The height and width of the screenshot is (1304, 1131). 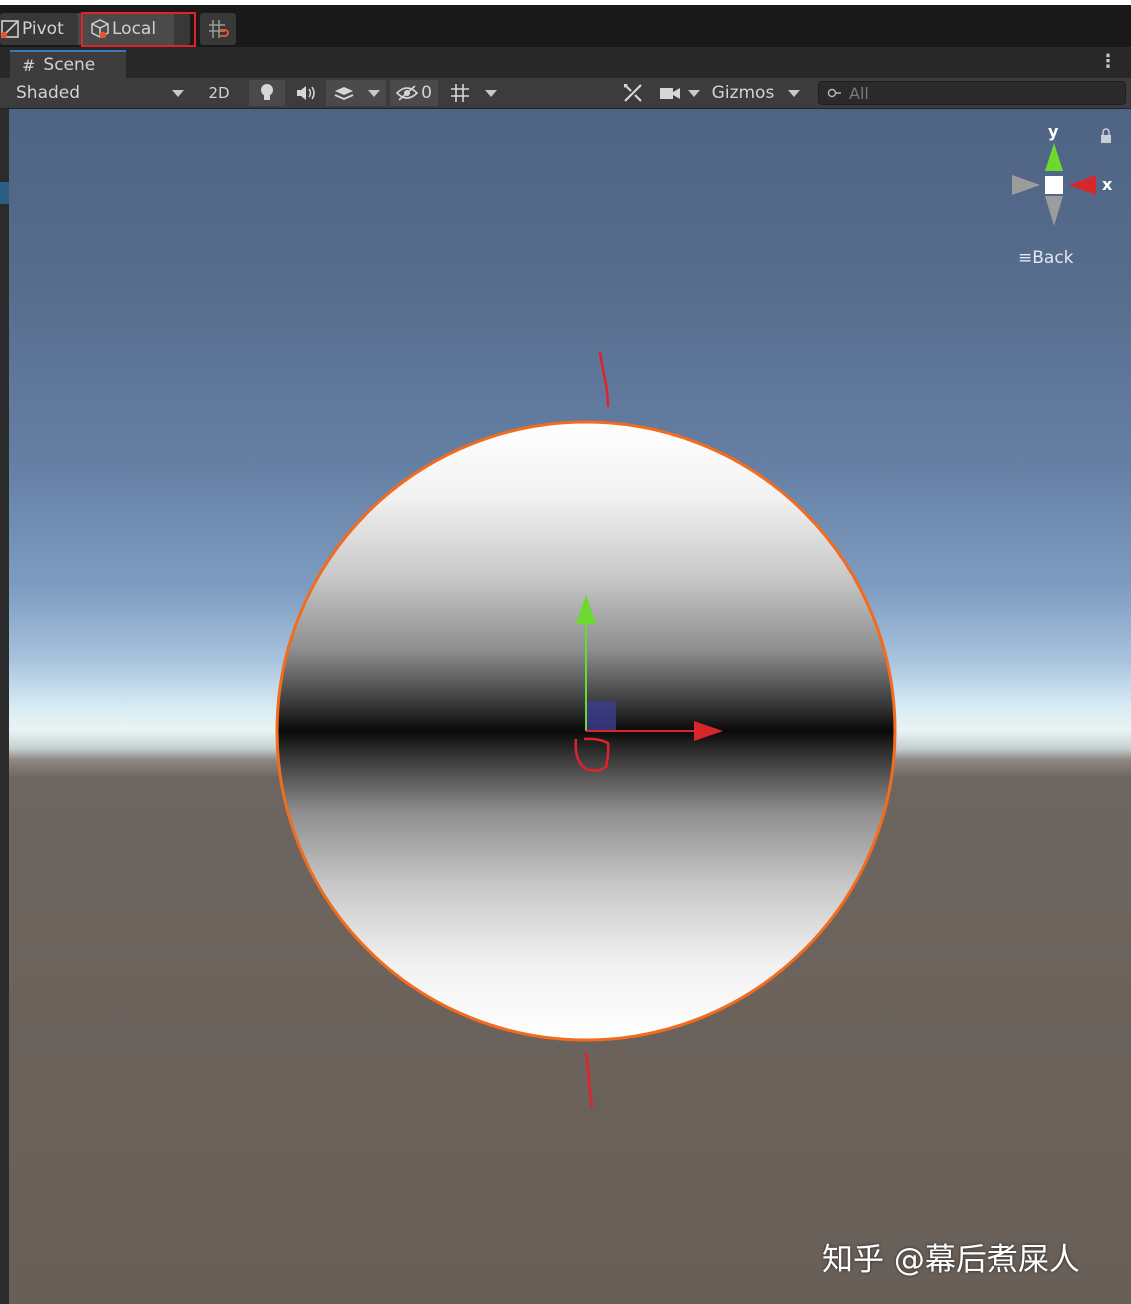 I want to click on tools-icon, so click(x=633, y=93).